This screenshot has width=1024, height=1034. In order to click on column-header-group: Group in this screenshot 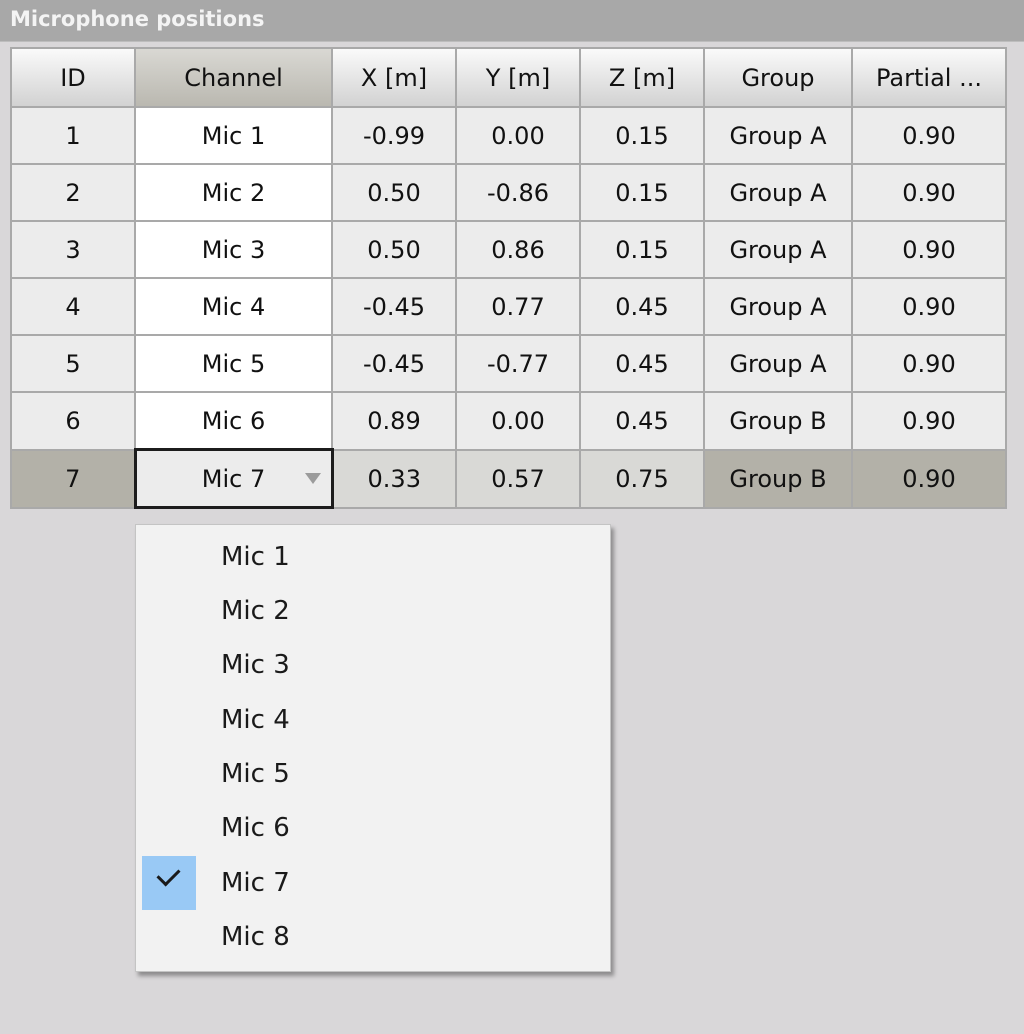, I will do `click(778, 77)`.